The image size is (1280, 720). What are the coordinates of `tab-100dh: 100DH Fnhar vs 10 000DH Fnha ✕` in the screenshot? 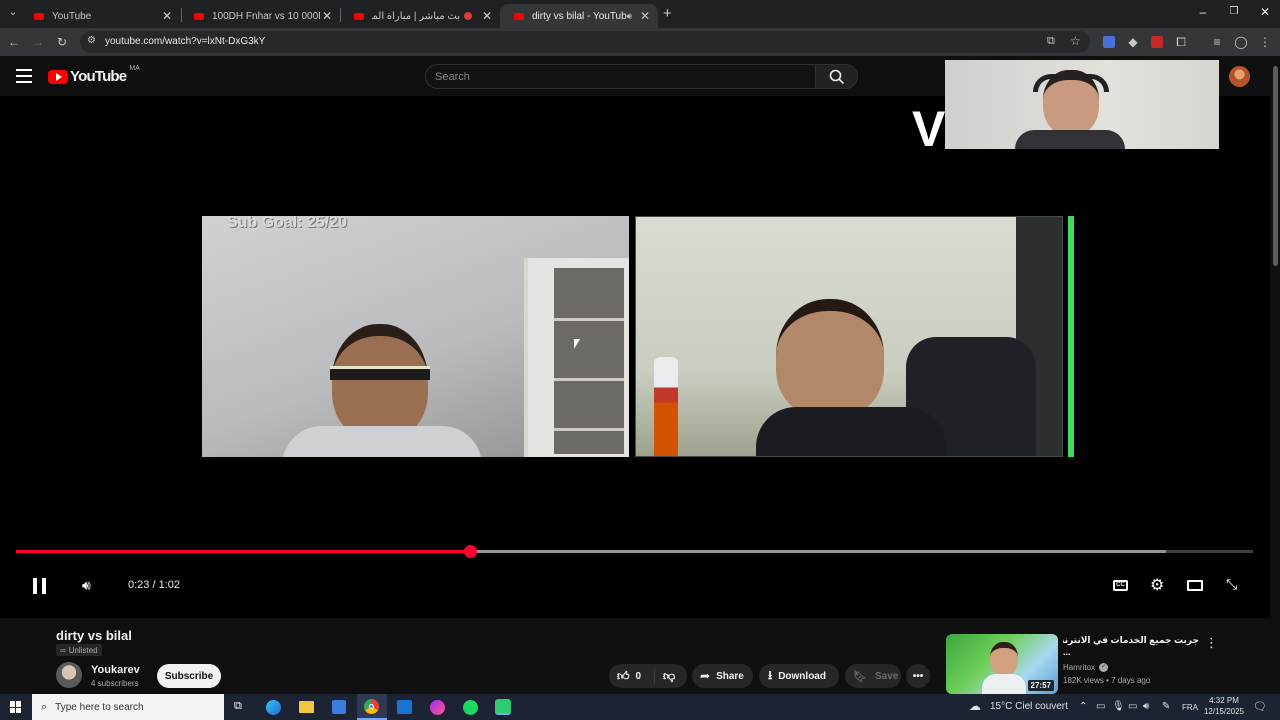 It's located at (260, 16).